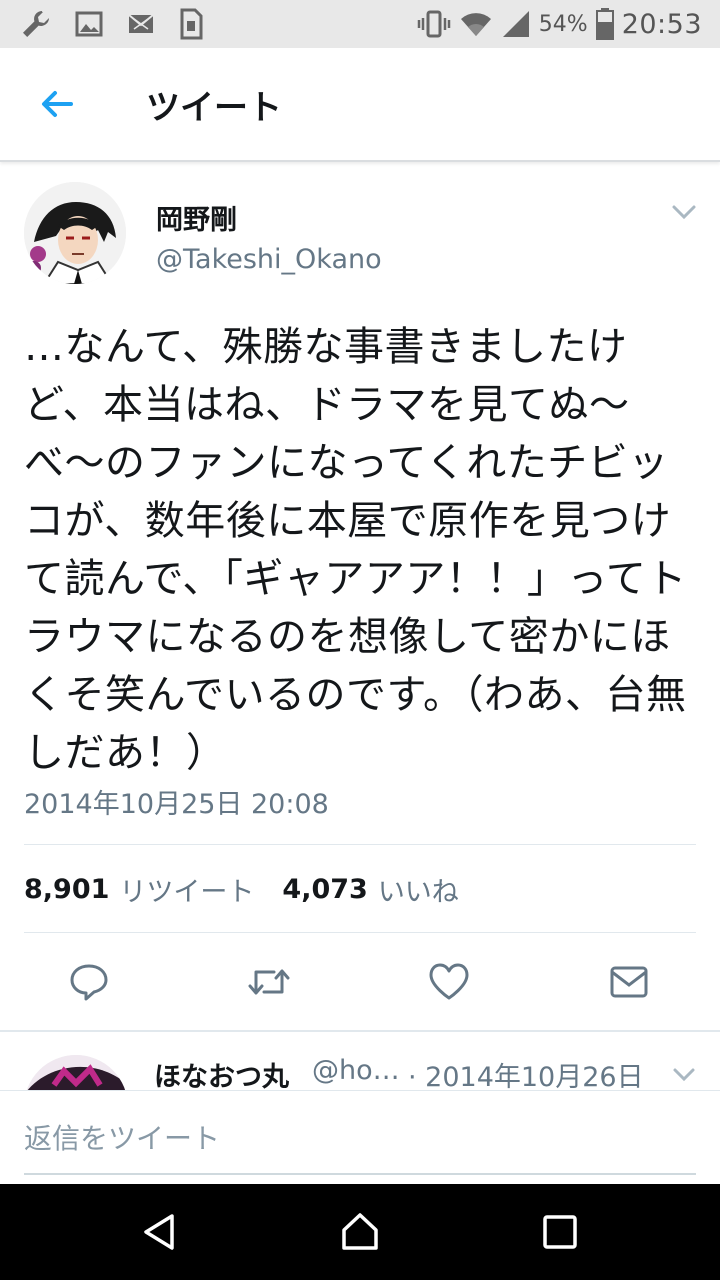  Describe the element at coordinates (661, 24) in the screenshot. I see `clock: 20:53` at that location.